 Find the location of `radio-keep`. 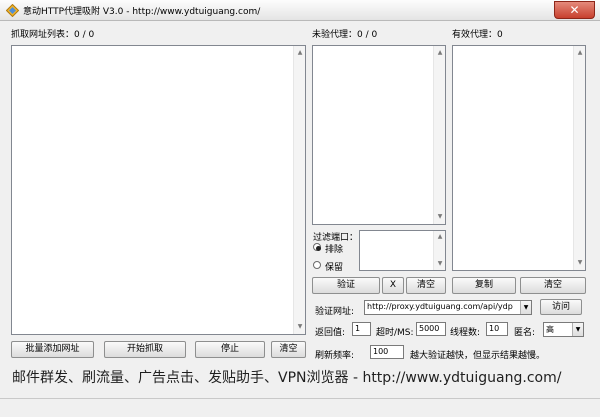

radio-keep is located at coordinates (317, 265).